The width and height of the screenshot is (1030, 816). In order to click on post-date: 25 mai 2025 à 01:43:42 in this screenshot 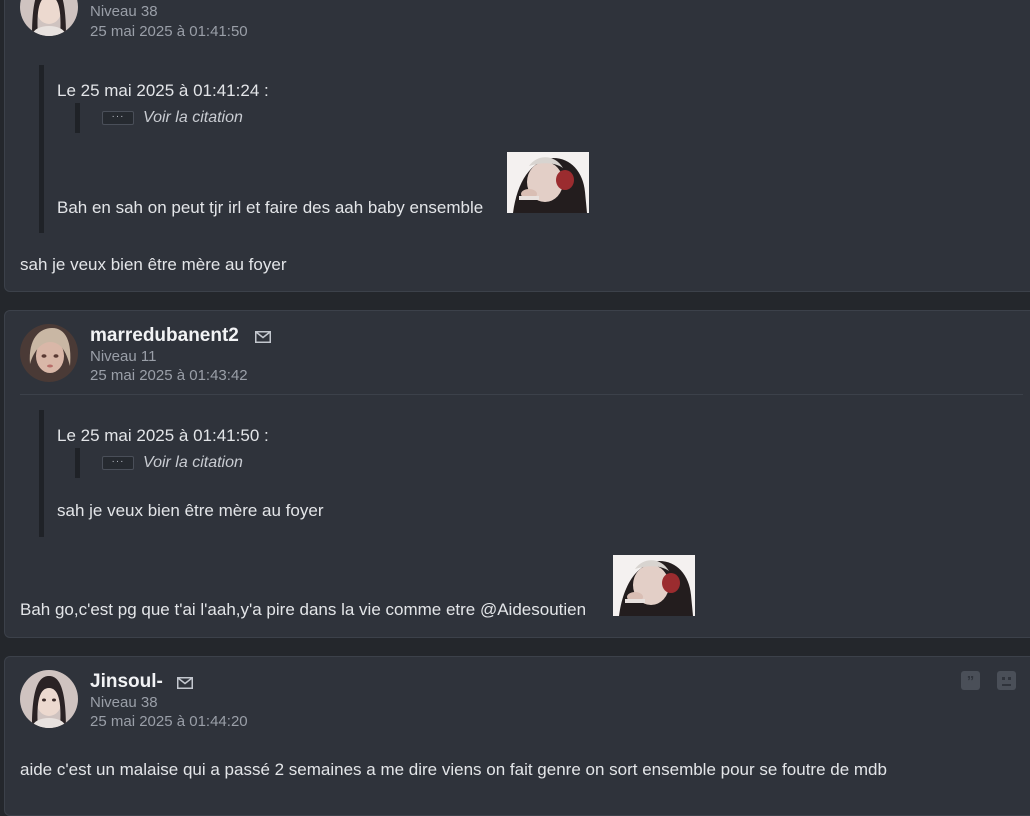, I will do `click(169, 375)`.